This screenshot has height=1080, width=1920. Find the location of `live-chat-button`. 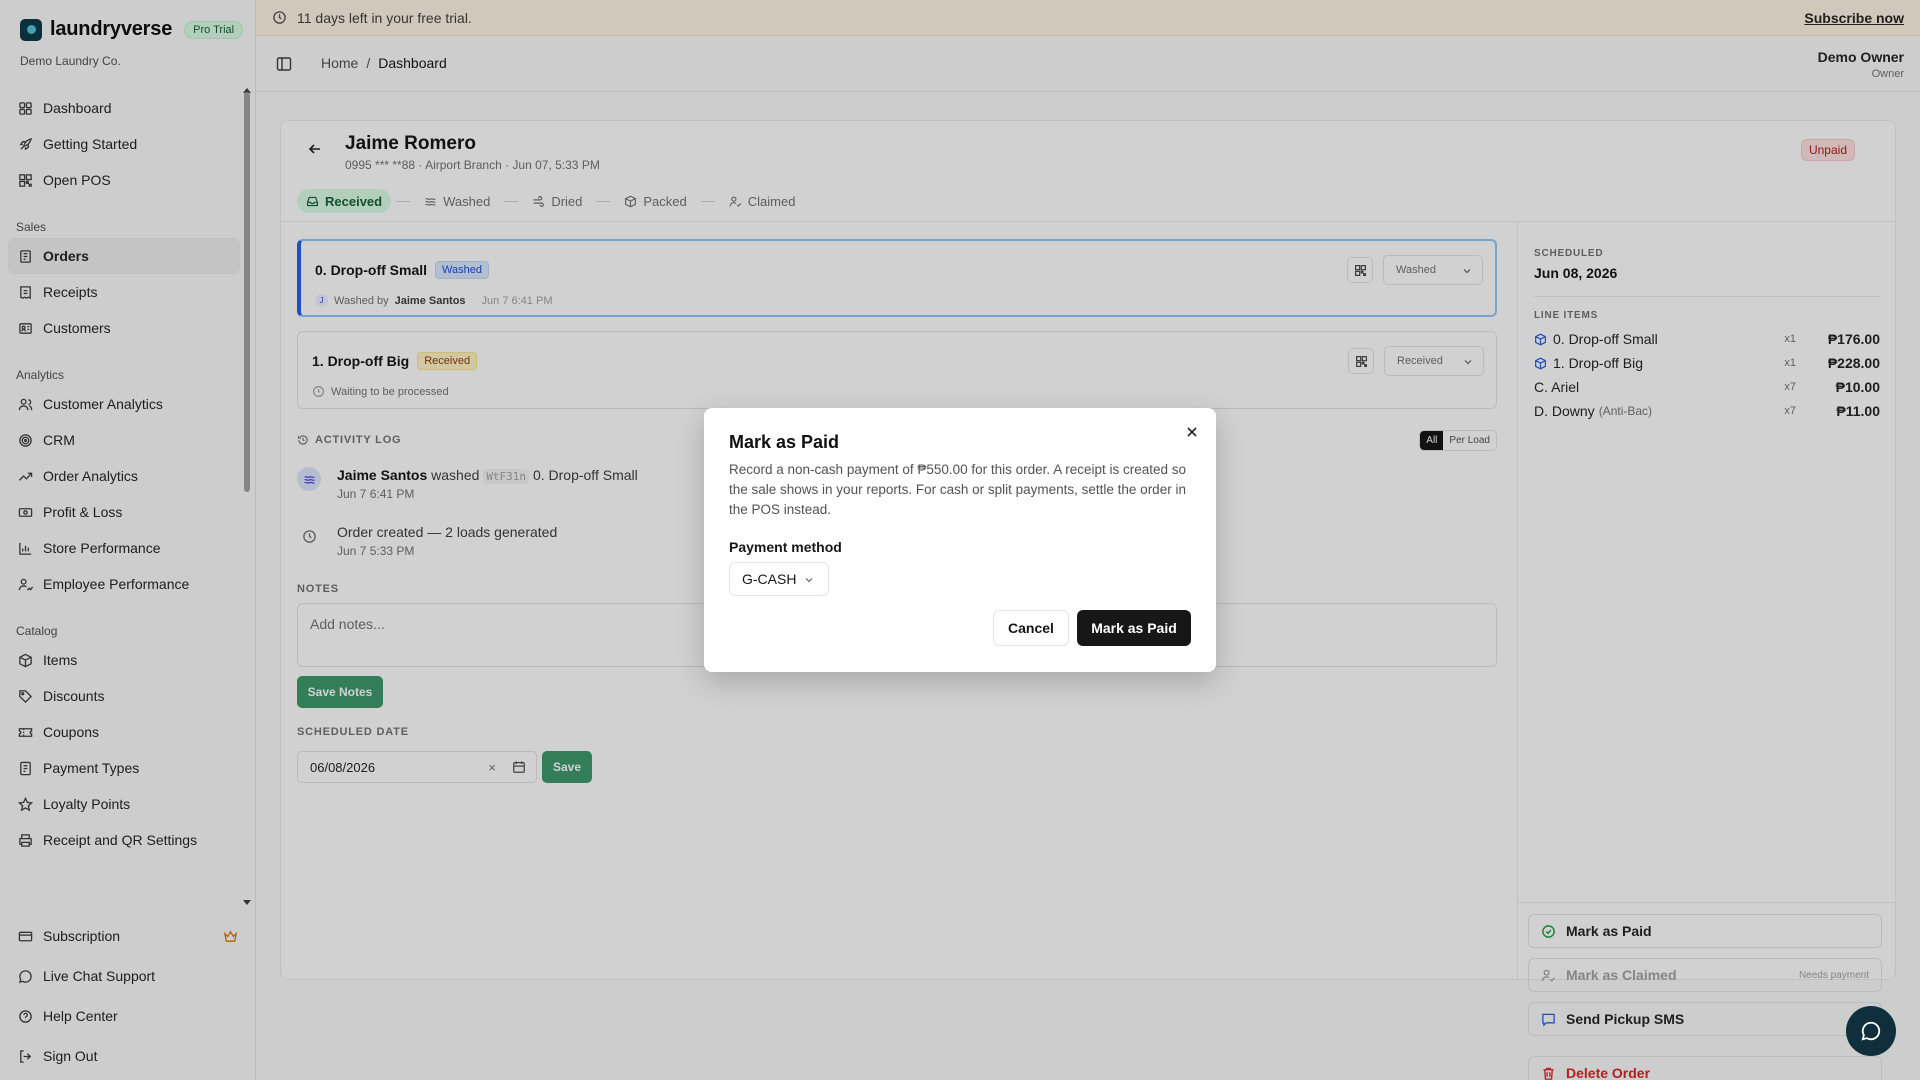

live-chat-button is located at coordinates (1871, 1031).